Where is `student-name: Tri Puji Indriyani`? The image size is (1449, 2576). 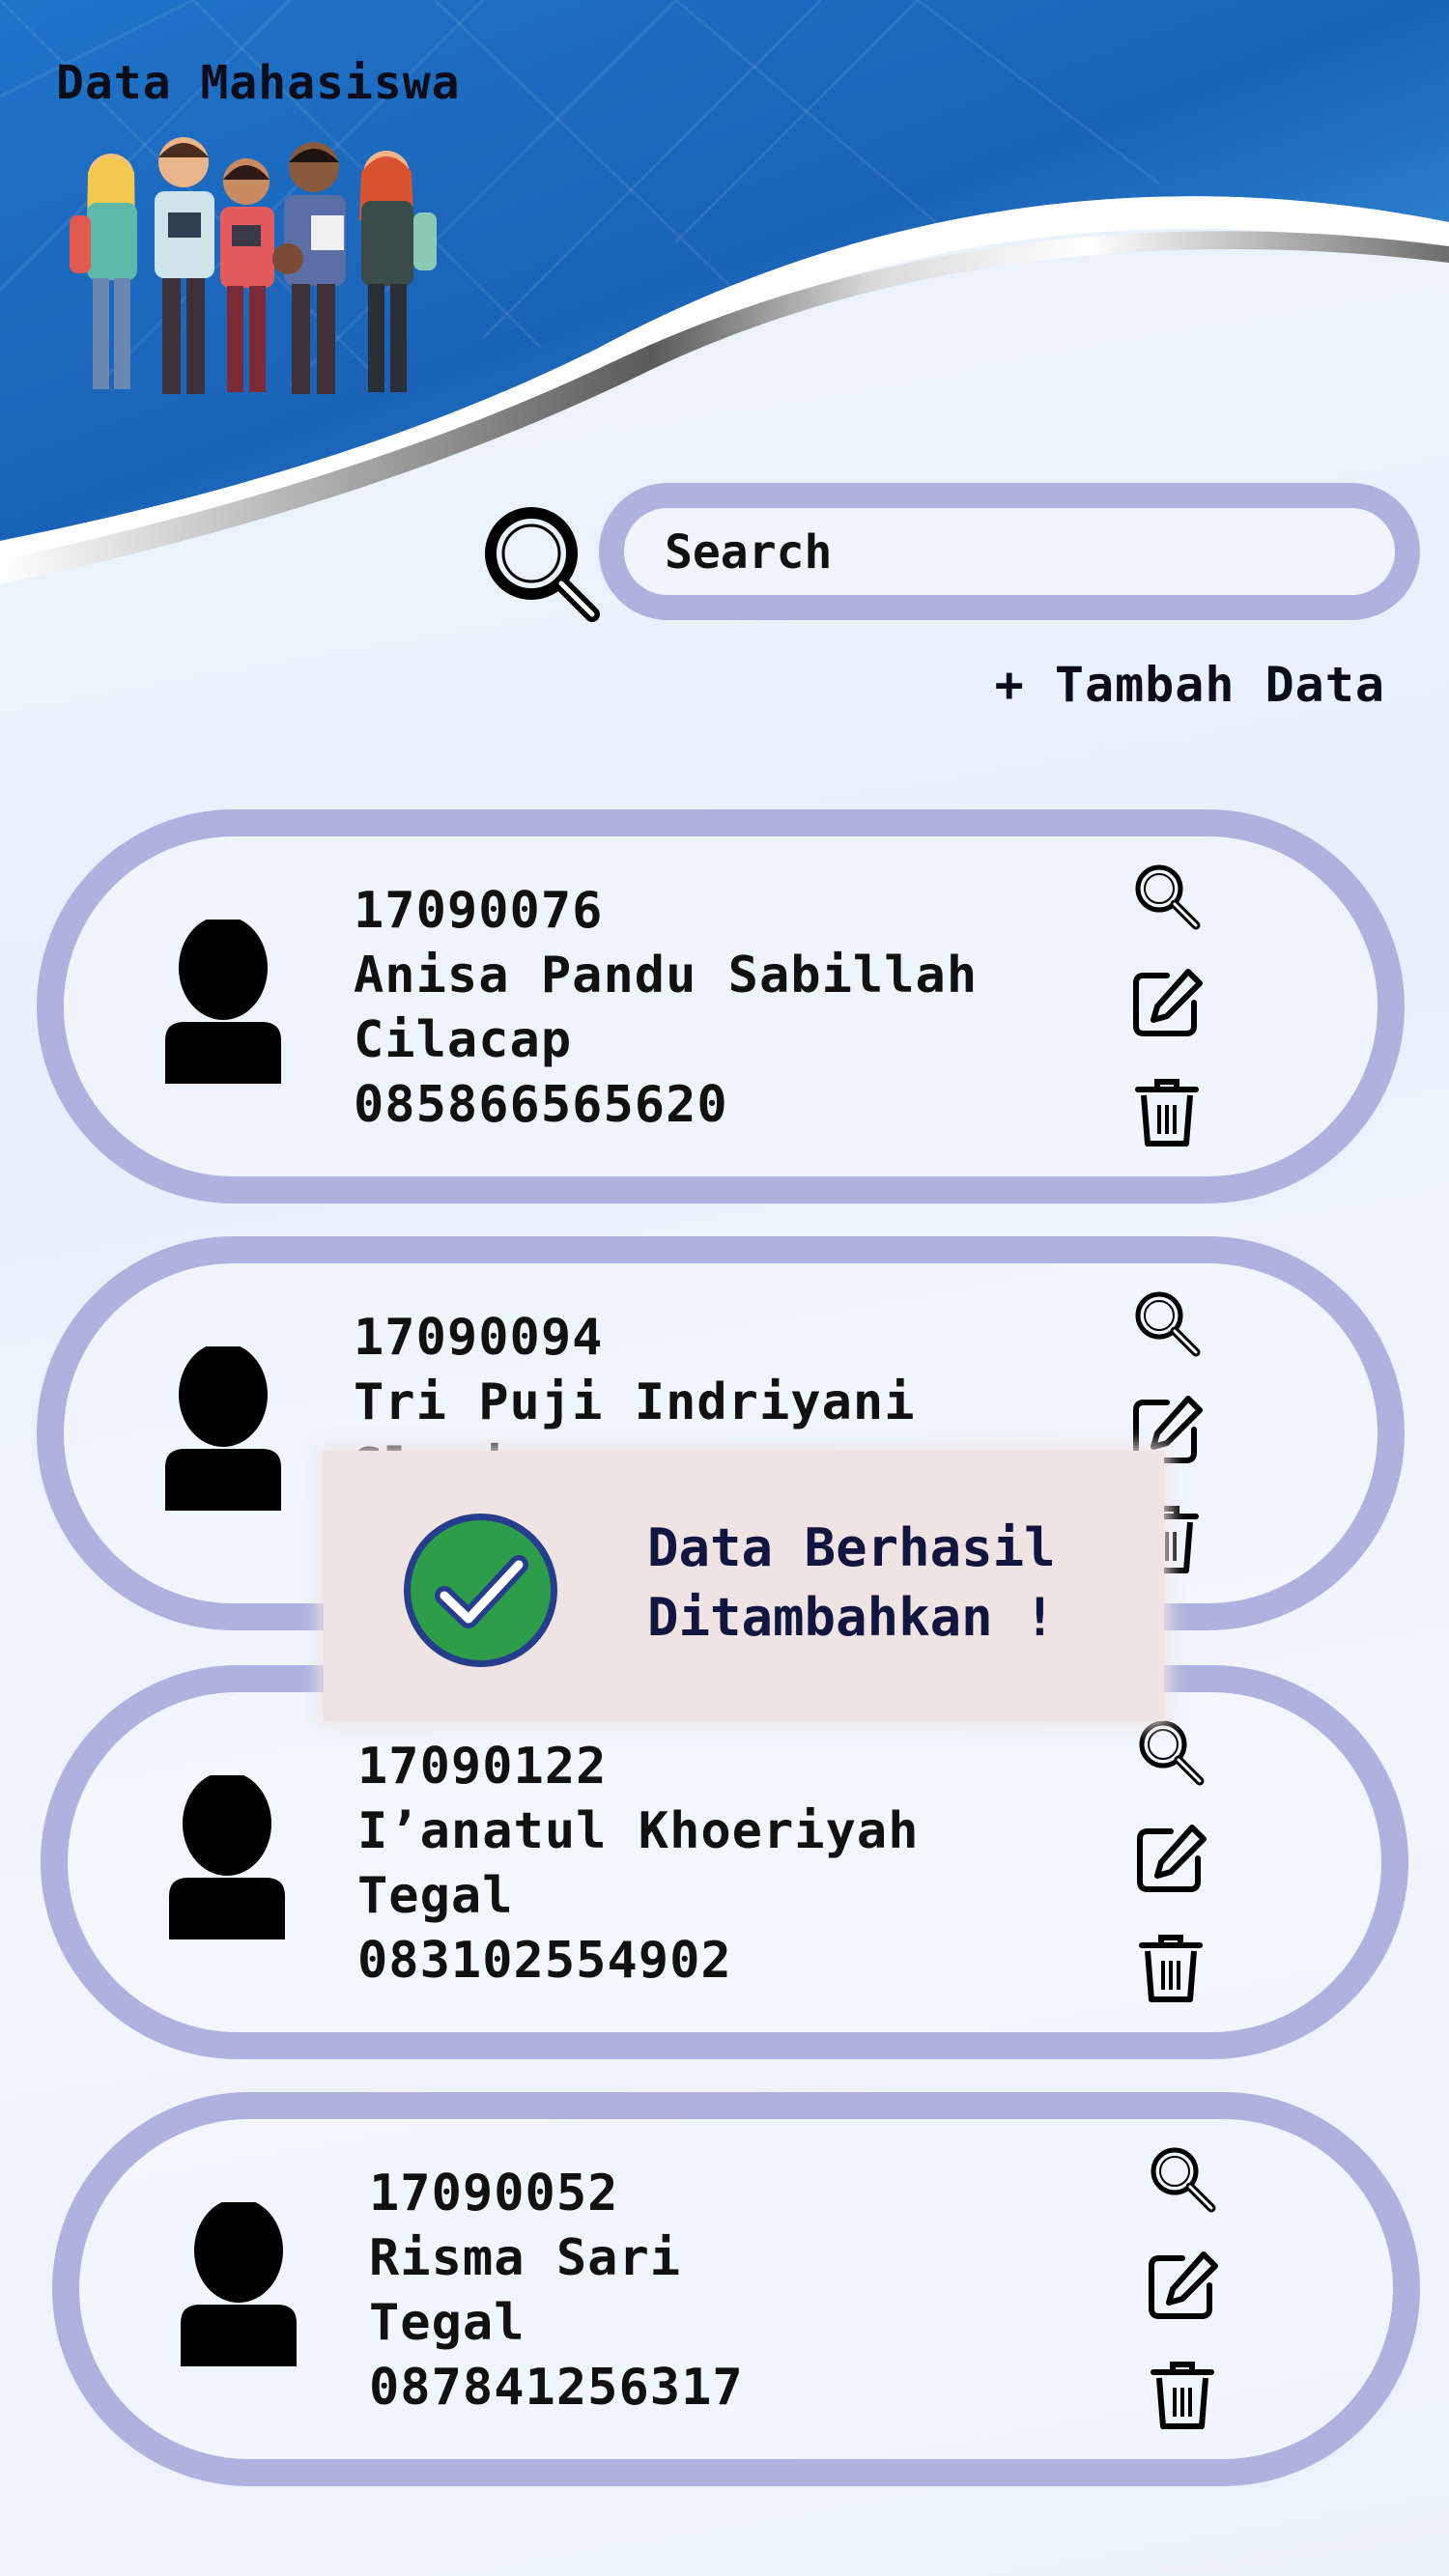
student-name: Tri Puji Indriyani is located at coordinates (635, 1402).